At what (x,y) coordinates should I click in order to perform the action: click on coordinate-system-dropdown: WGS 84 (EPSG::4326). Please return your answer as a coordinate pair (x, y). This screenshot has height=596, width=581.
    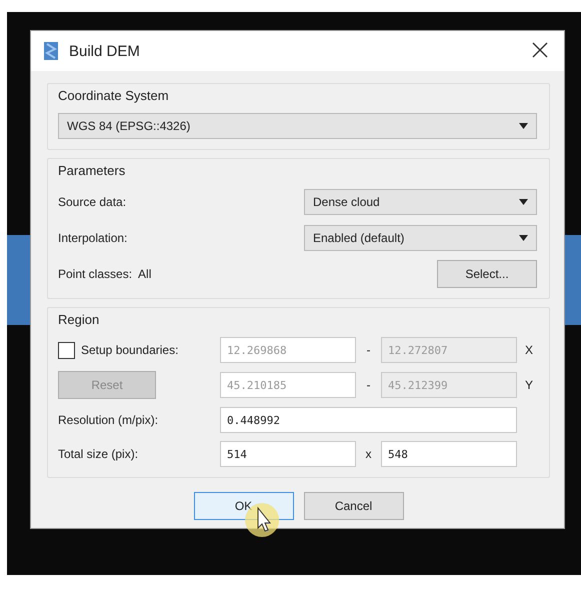
    Looking at the image, I should click on (297, 126).